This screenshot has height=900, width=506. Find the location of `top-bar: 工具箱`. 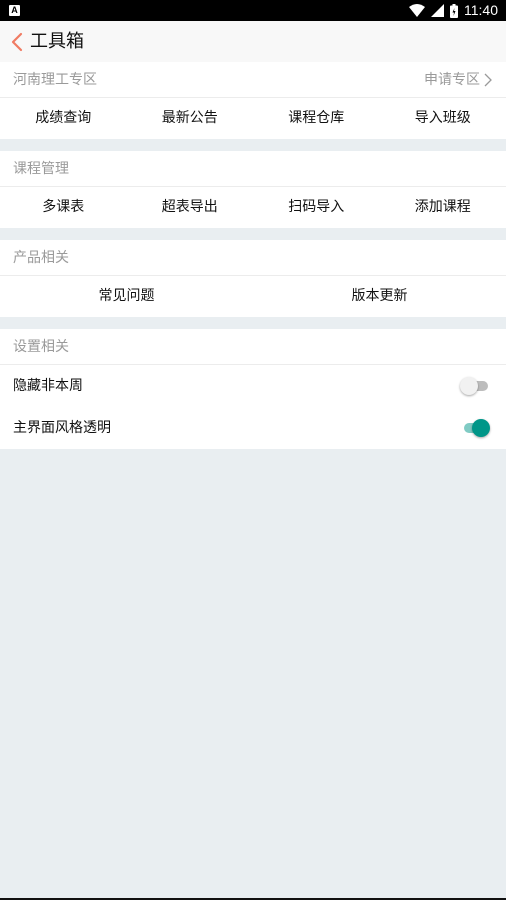

top-bar: 工具箱 is located at coordinates (253, 41).